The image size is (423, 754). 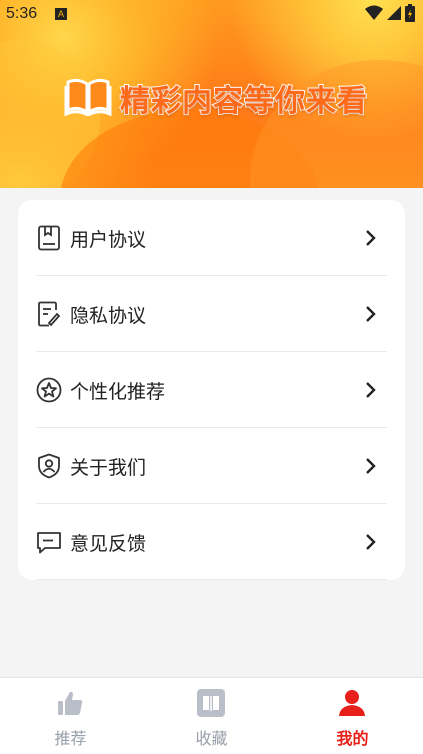 I want to click on notification-badge-icon: A, so click(x=61, y=14).